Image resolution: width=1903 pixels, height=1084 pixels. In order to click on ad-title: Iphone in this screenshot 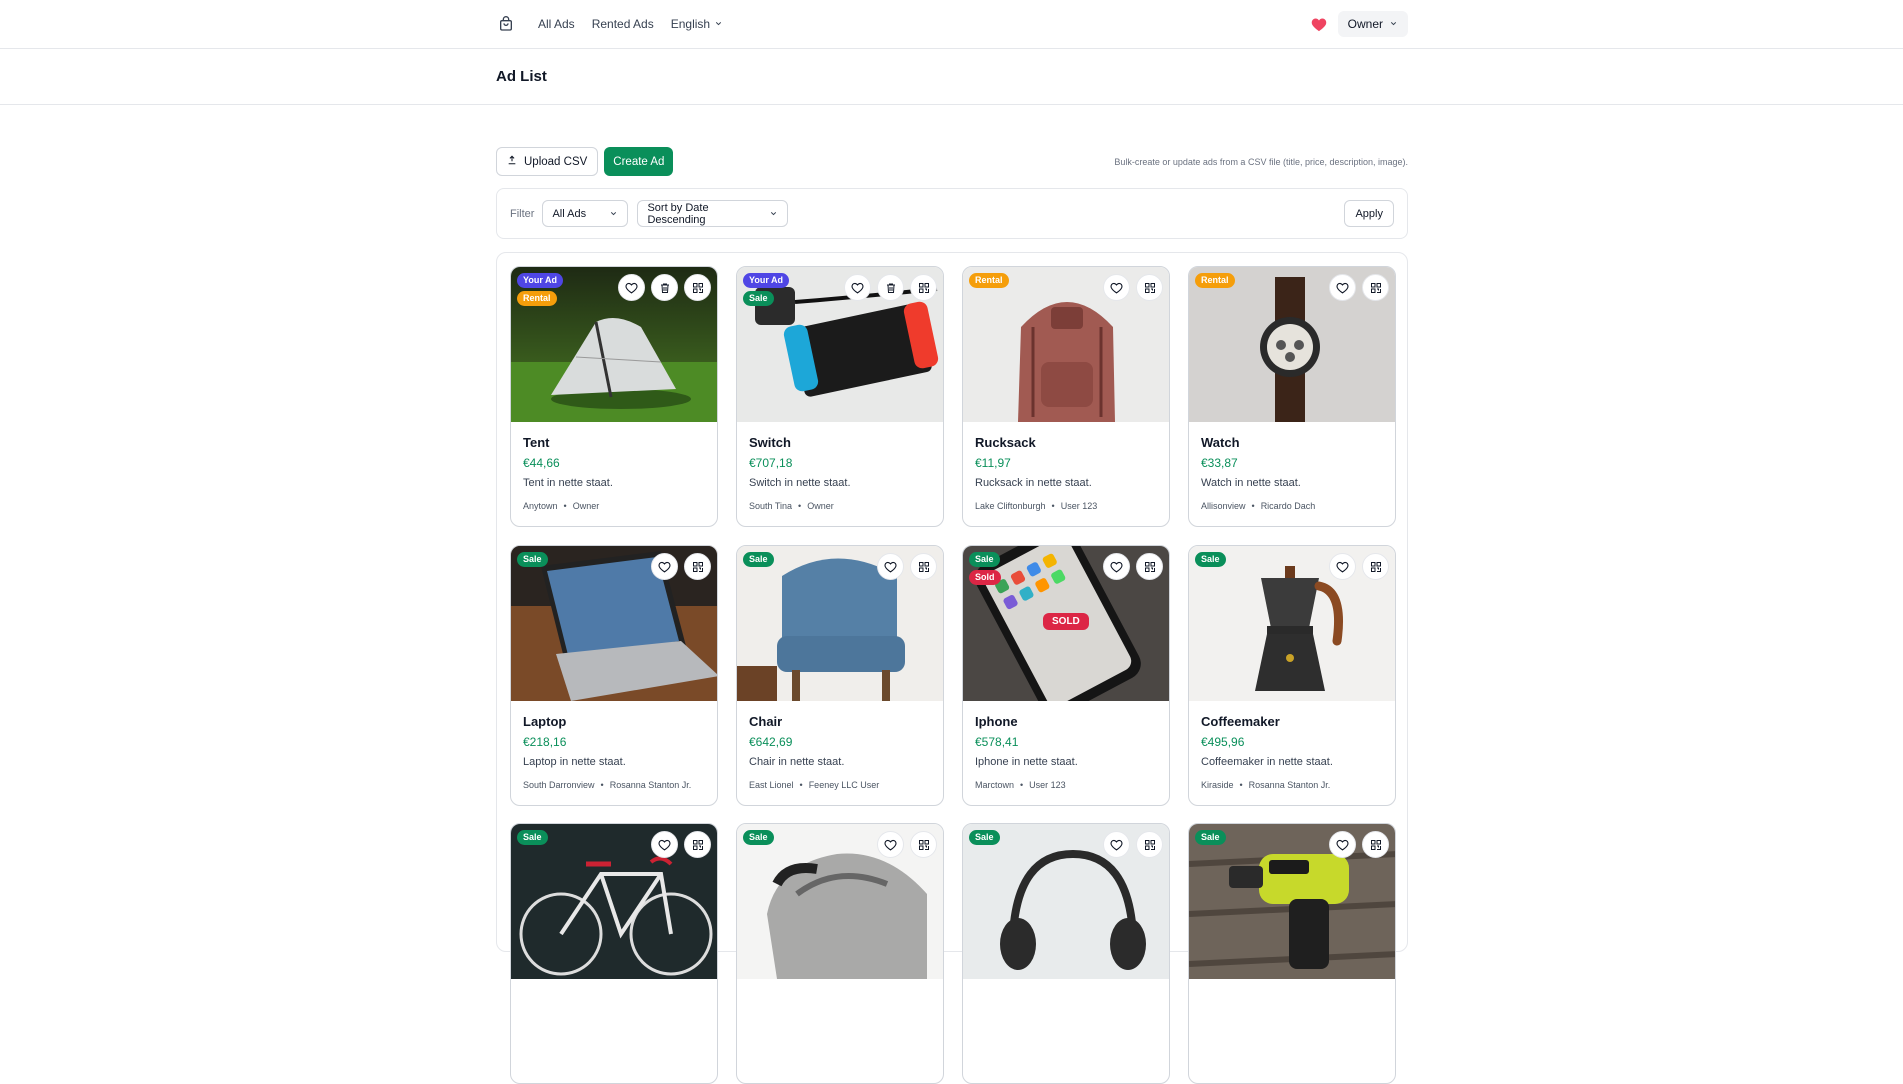, I will do `click(1067, 722)`.